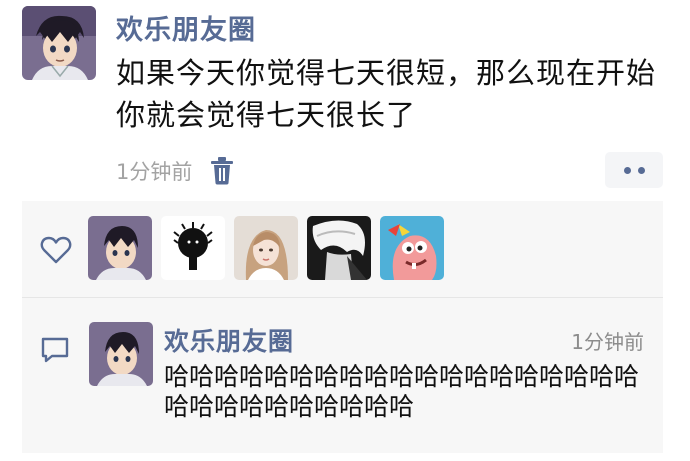 The width and height of the screenshot is (690, 461). I want to click on commenter-avatar, so click(121, 354).